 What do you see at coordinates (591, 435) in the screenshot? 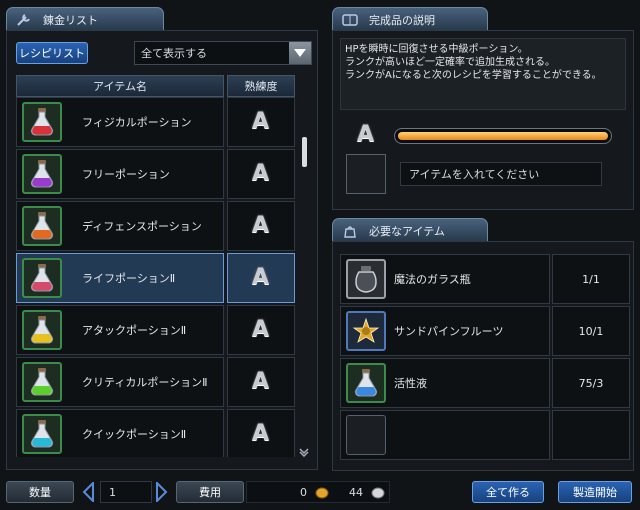
I see `required-item-count` at bounding box center [591, 435].